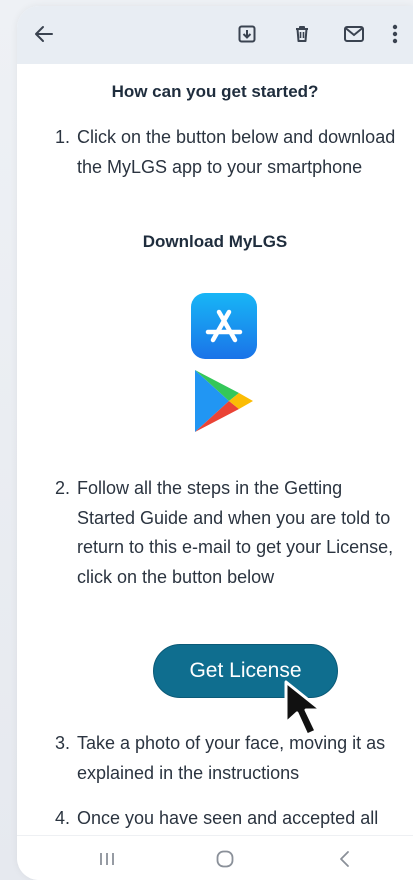  What do you see at coordinates (63, 137) in the screenshot?
I see `step-number: 1.` at bounding box center [63, 137].